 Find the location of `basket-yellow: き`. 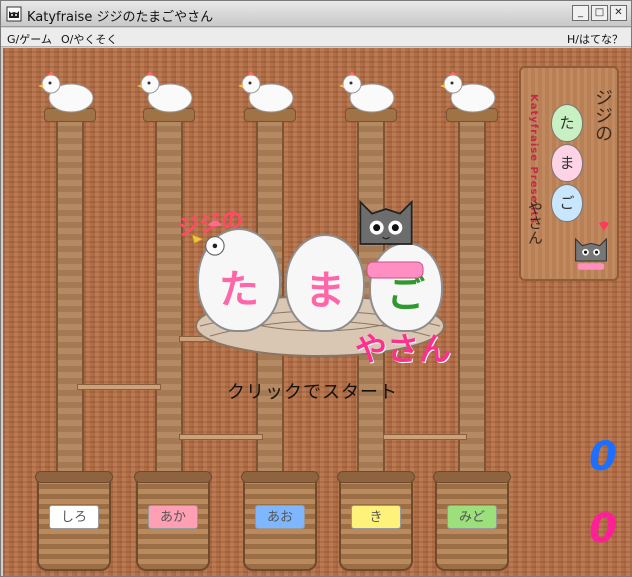

basket-yellow: き is located at coordinates (376, 521).